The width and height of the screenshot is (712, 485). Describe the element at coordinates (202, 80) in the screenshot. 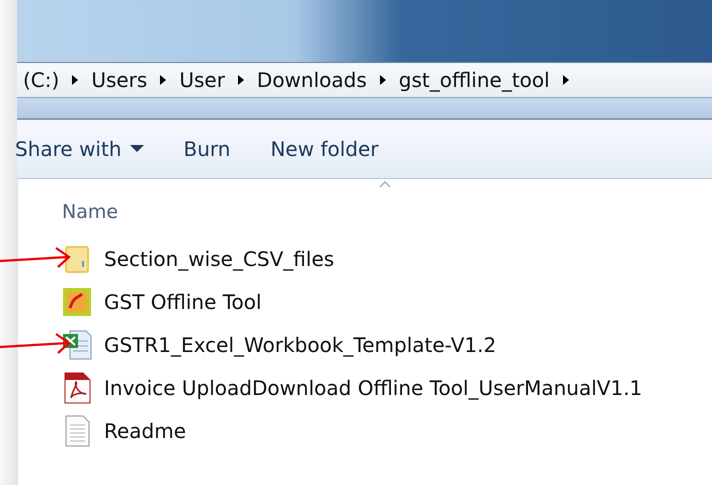

I see `breadcrumb: User` at that location.